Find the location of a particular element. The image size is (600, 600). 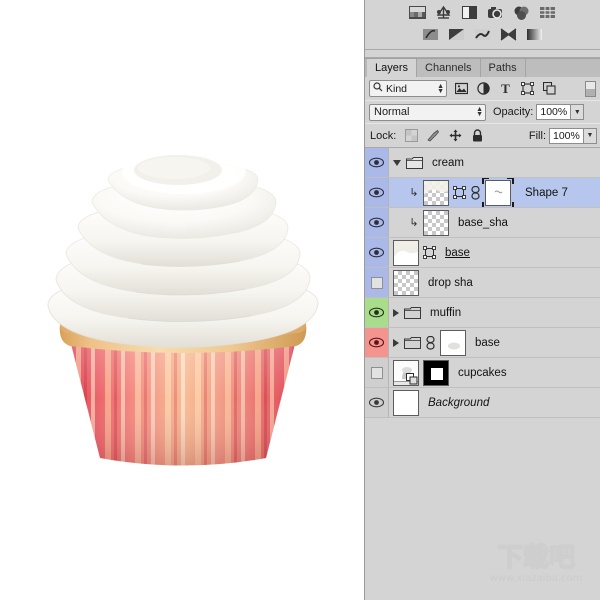

tab-channels: Channels is located at coordinates (449, 68).